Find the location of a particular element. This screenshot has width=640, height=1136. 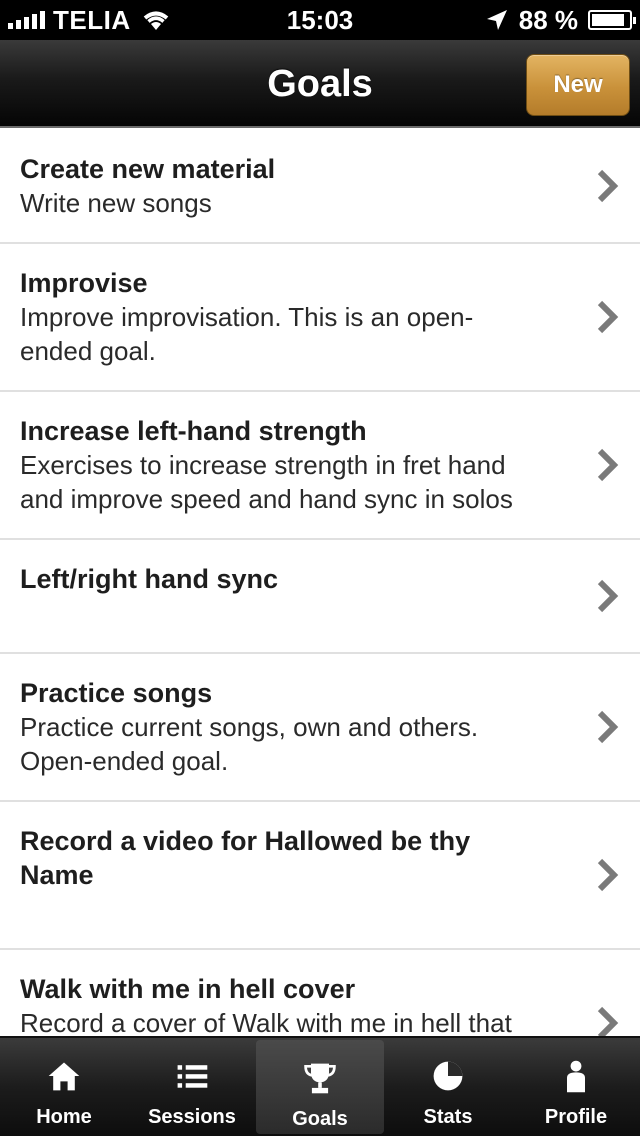

goal-title: Record a video for Hallowed be thy Name is located at coordinates (245, 858).